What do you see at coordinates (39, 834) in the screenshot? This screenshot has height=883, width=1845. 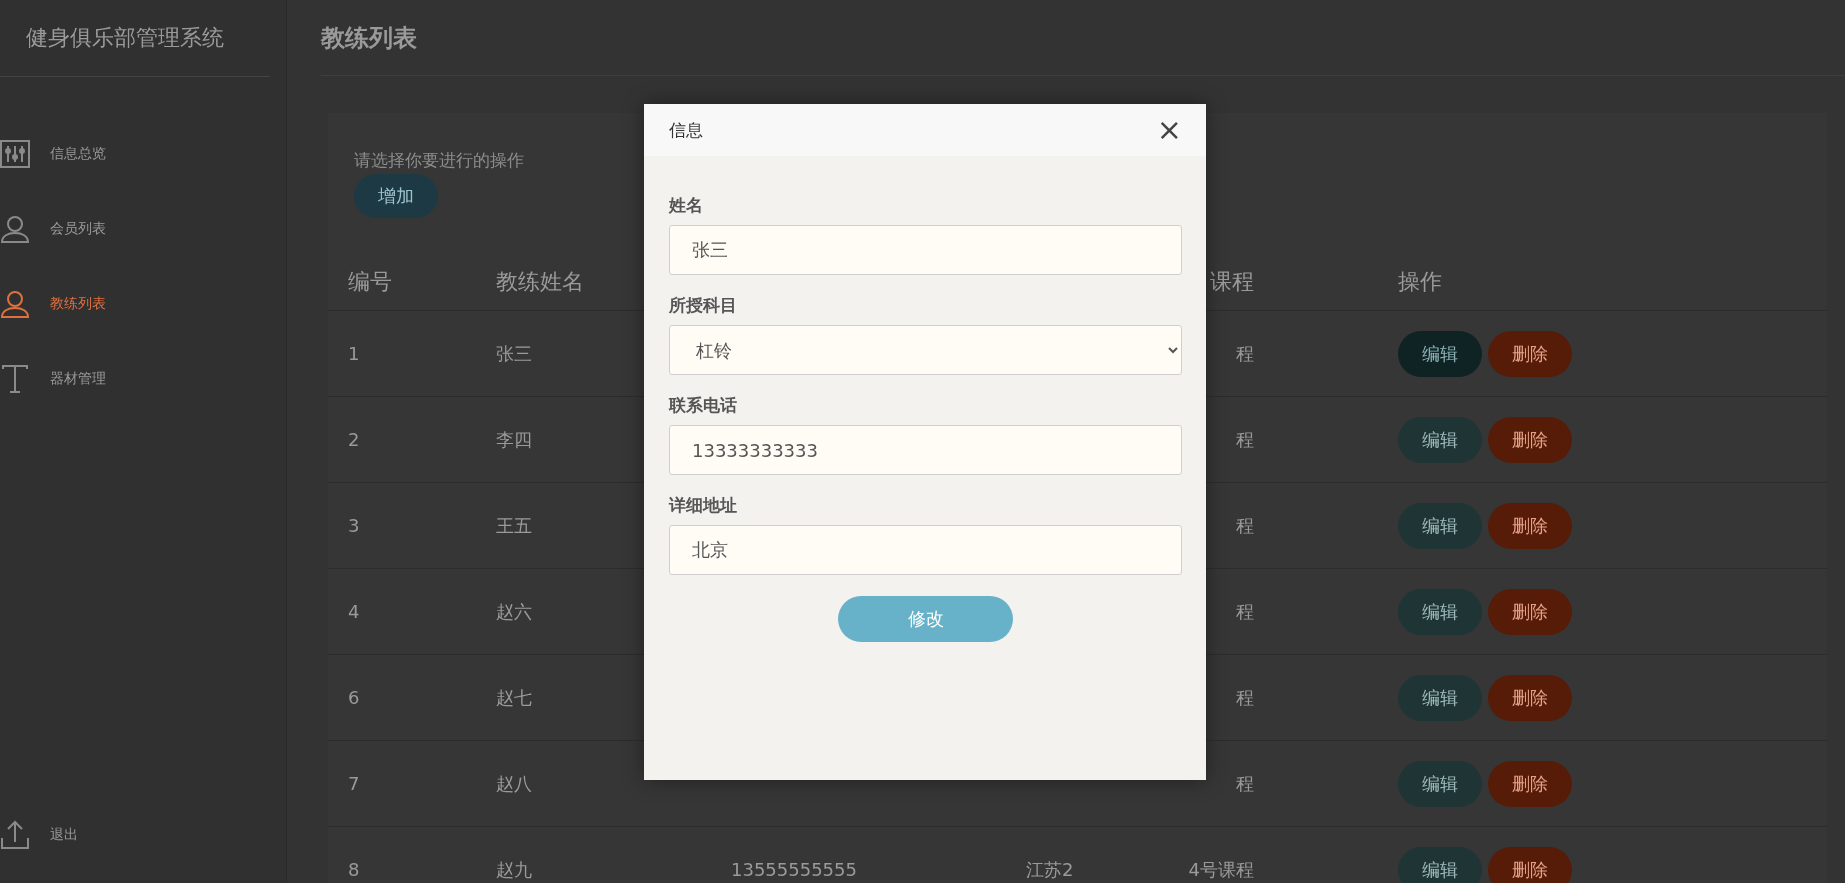 I see `logout-item: 退出` at bounding box center [39, 834].